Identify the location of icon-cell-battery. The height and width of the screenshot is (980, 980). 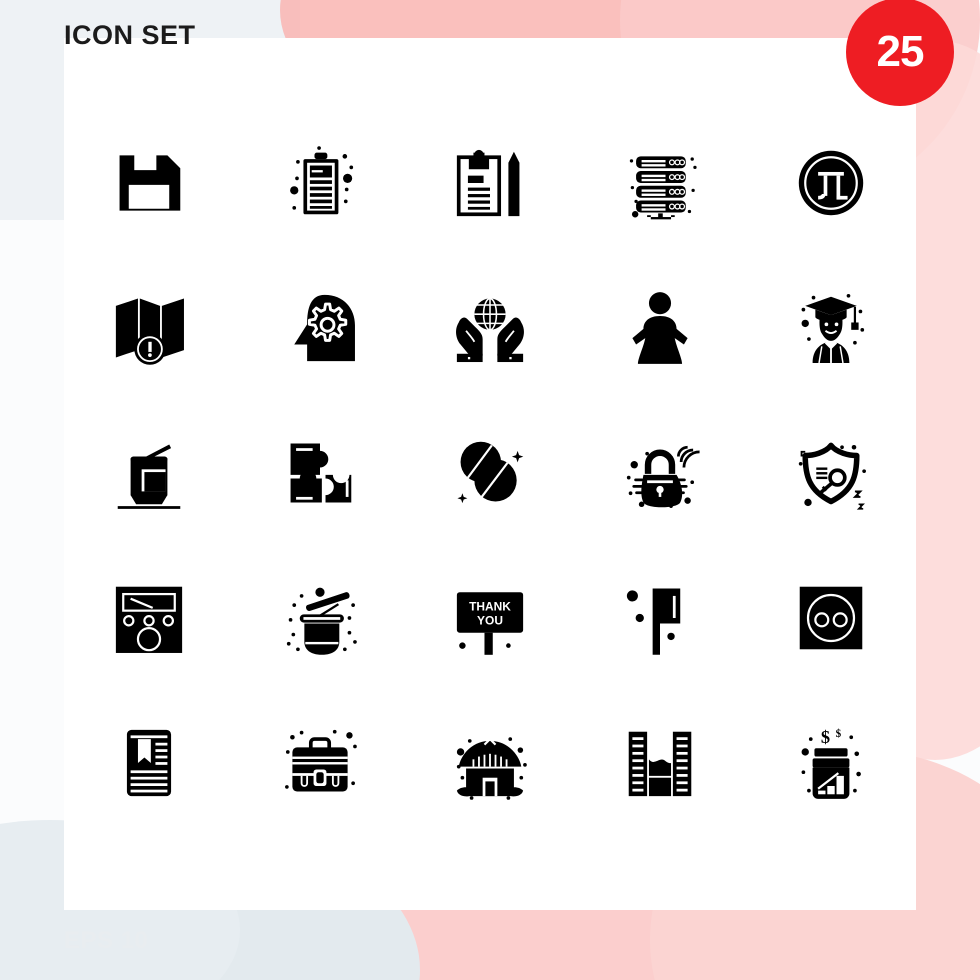
(319, 182).